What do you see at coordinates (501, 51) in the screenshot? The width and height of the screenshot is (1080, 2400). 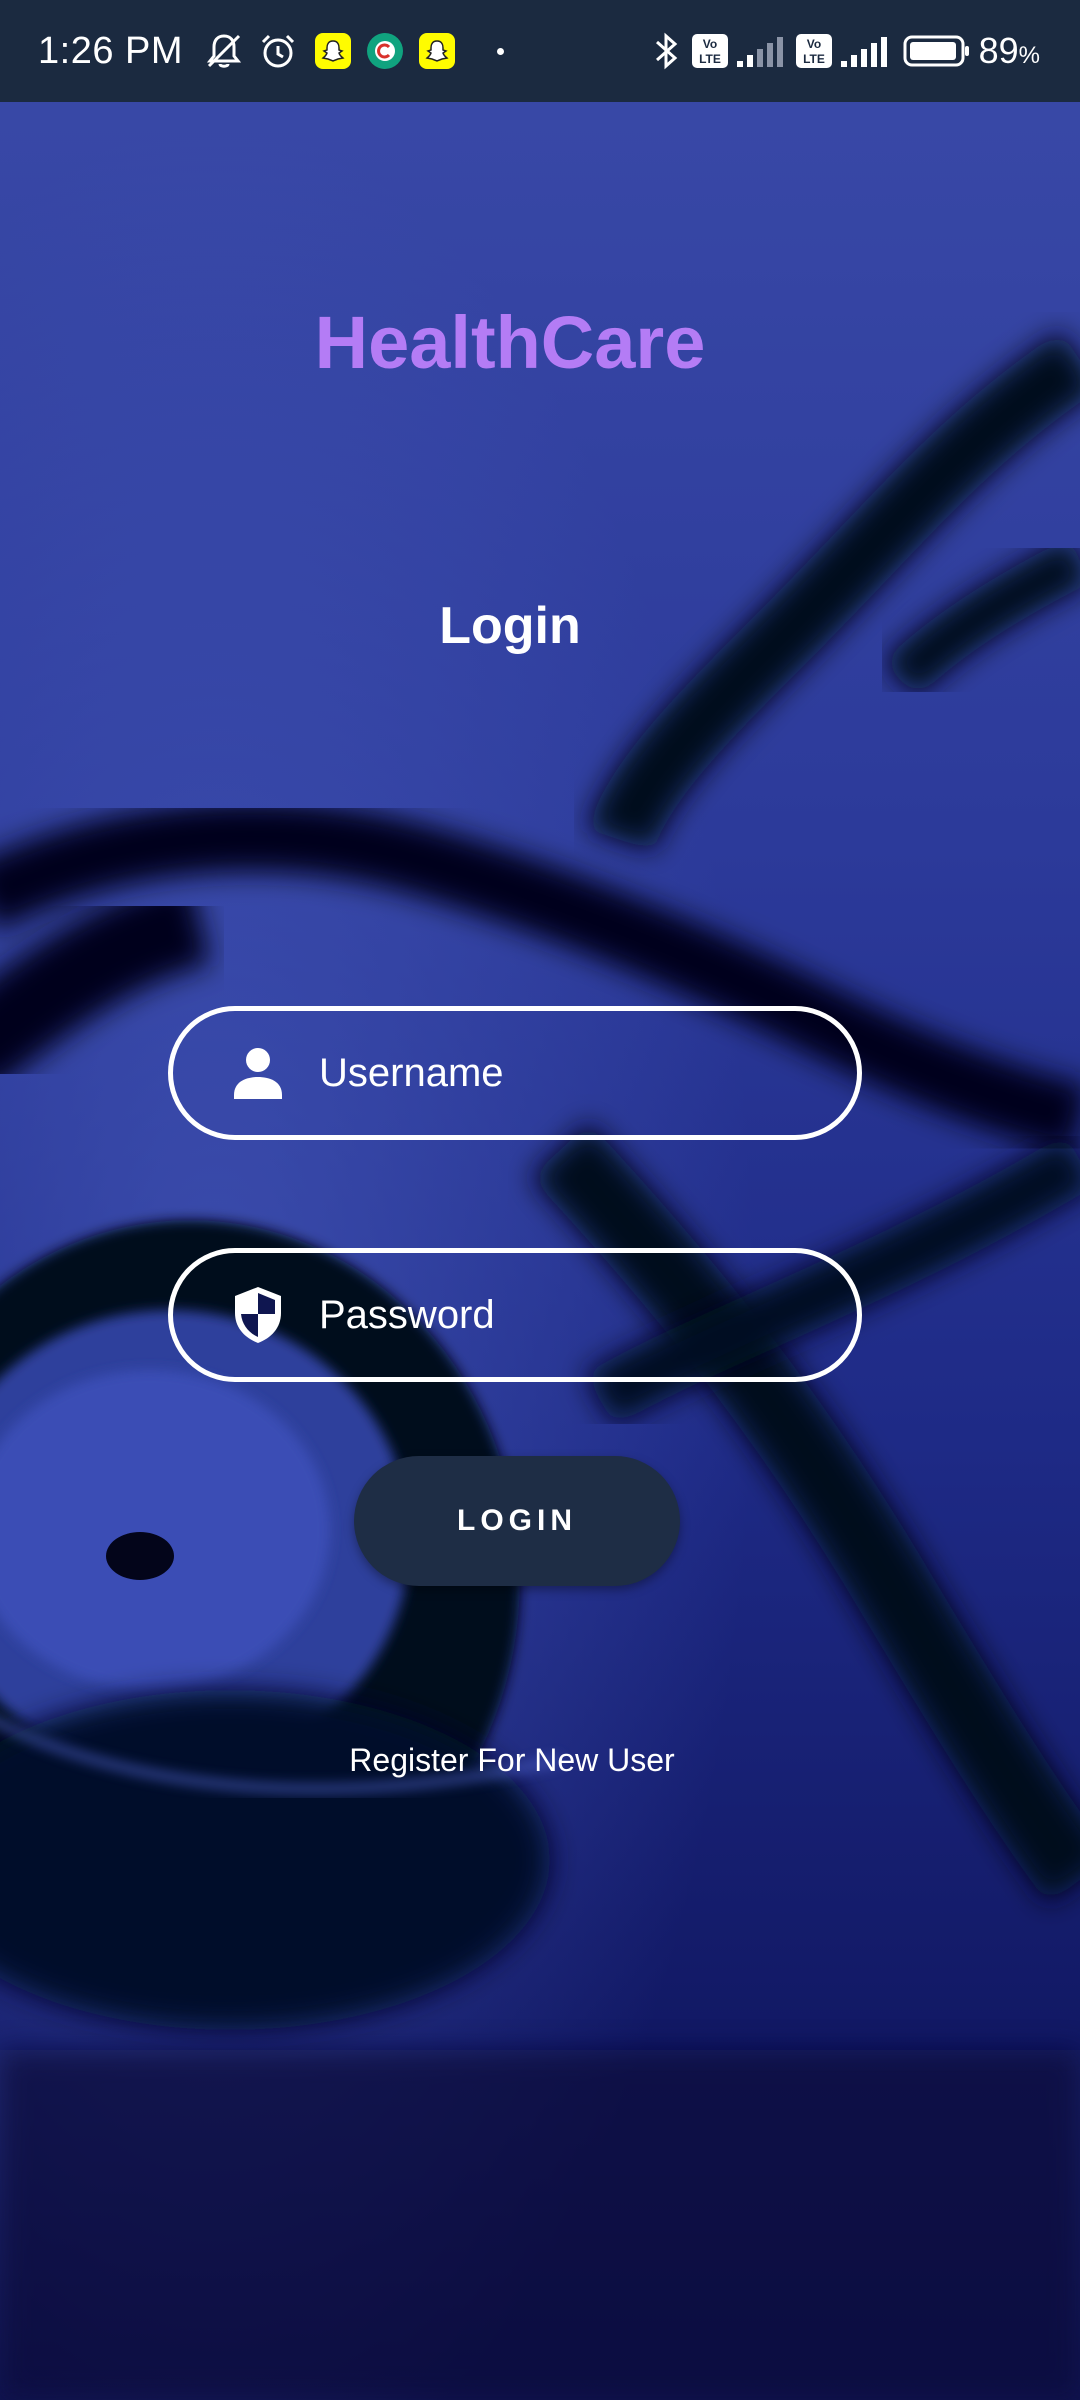 I see `notification-dot-icon` at bounding box center [501, 51].